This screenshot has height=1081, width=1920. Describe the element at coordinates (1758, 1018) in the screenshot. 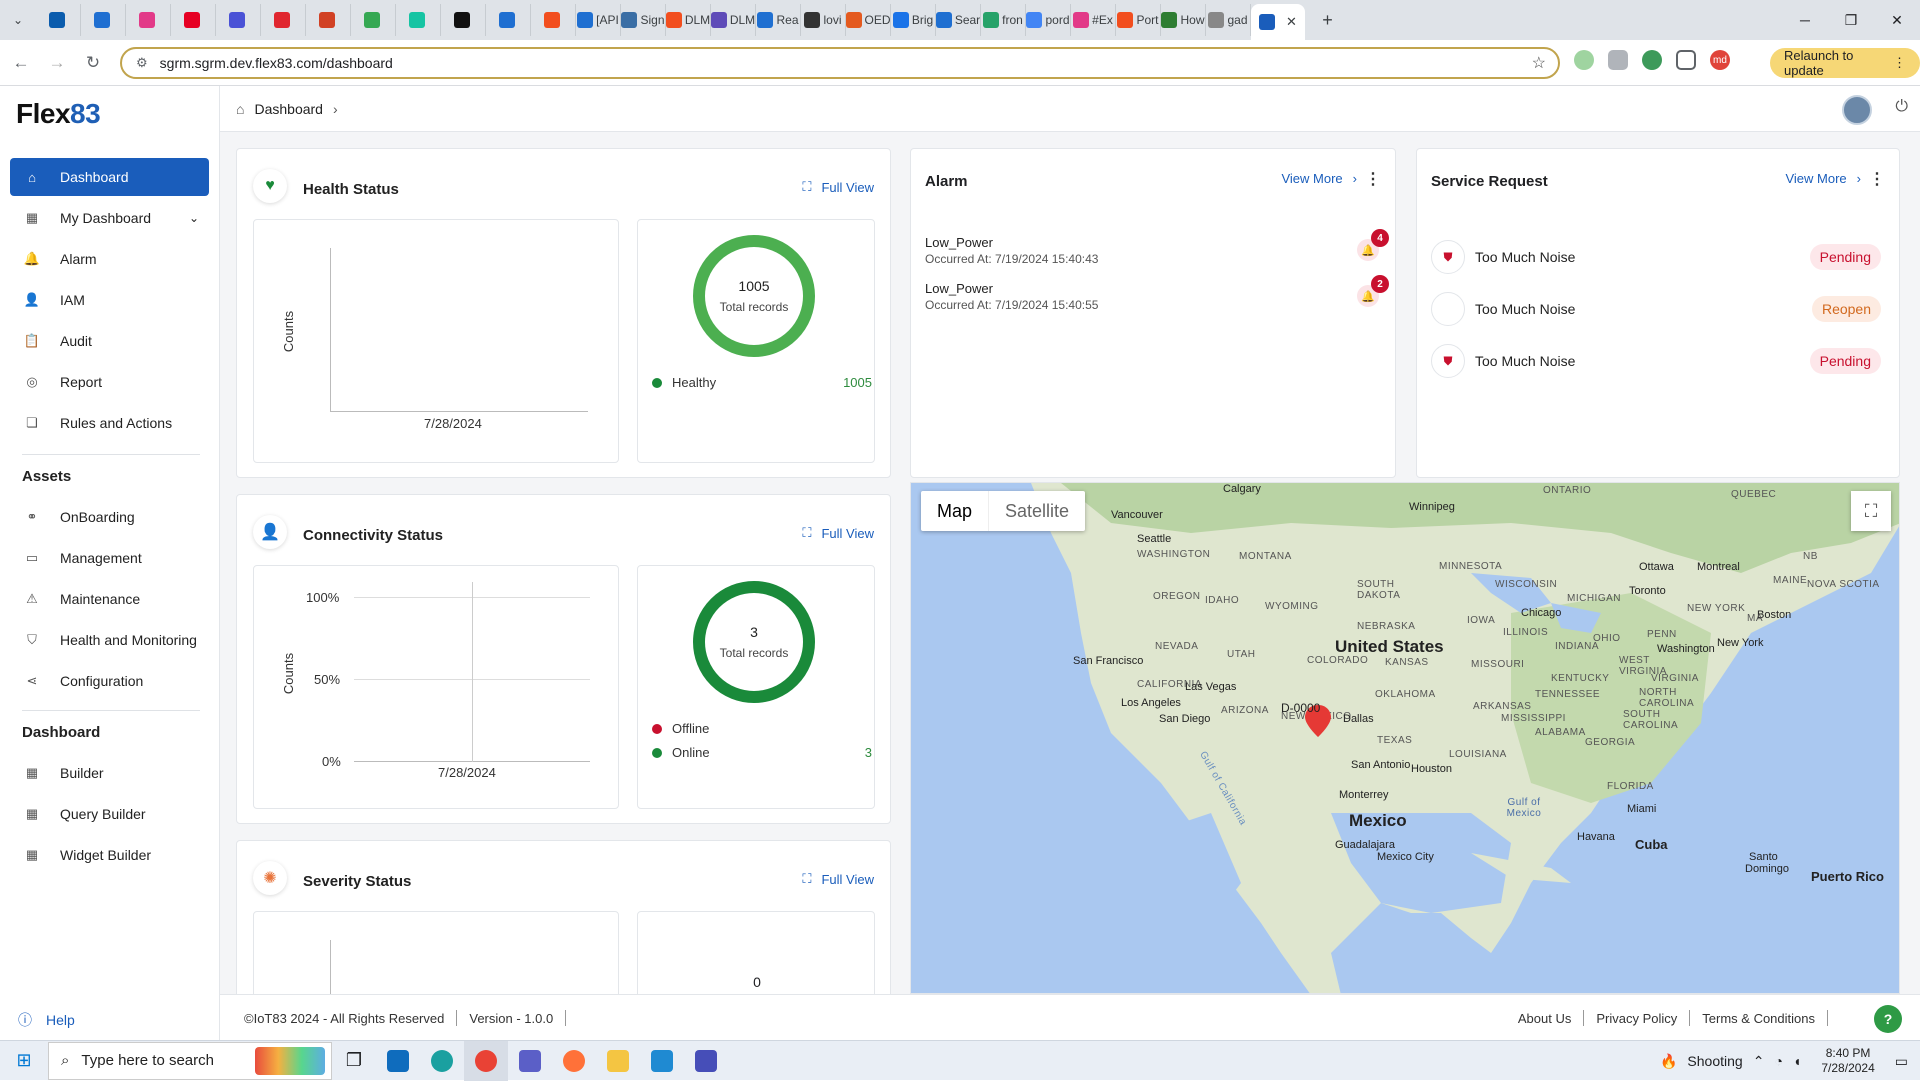

I see `terms-link: Terms & Conditions` at that location.